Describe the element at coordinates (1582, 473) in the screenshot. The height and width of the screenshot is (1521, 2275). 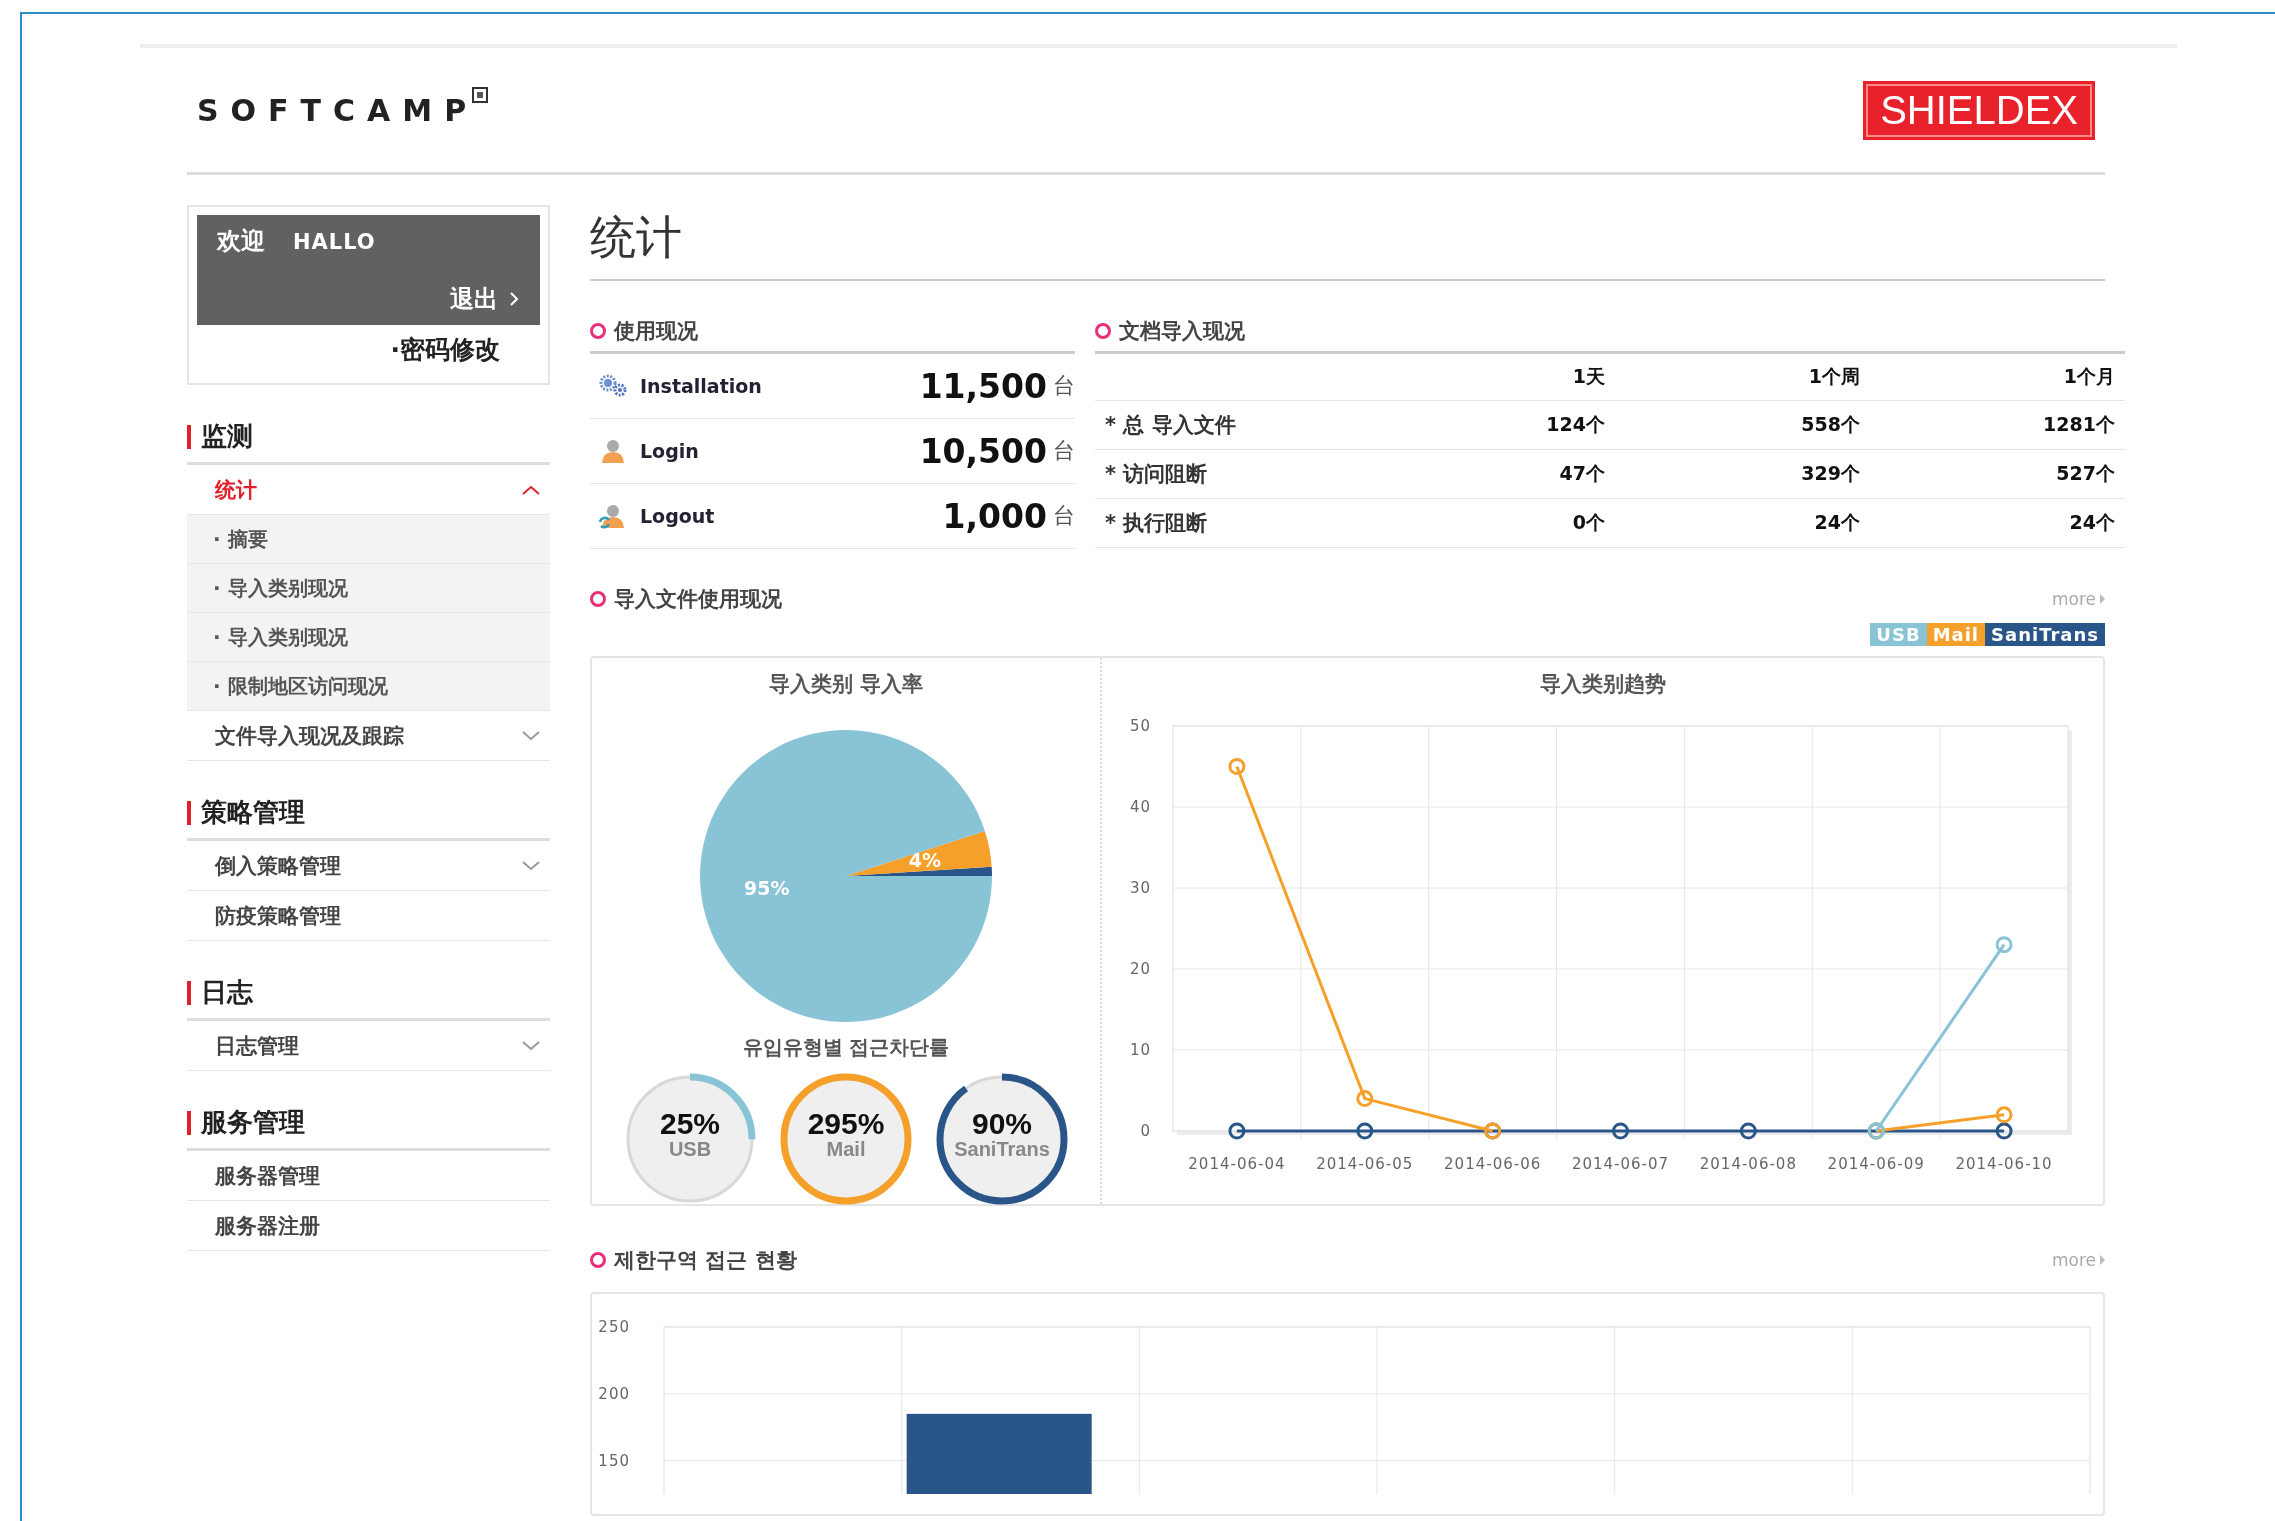
I see `table-cell-text: 47个` at that location.